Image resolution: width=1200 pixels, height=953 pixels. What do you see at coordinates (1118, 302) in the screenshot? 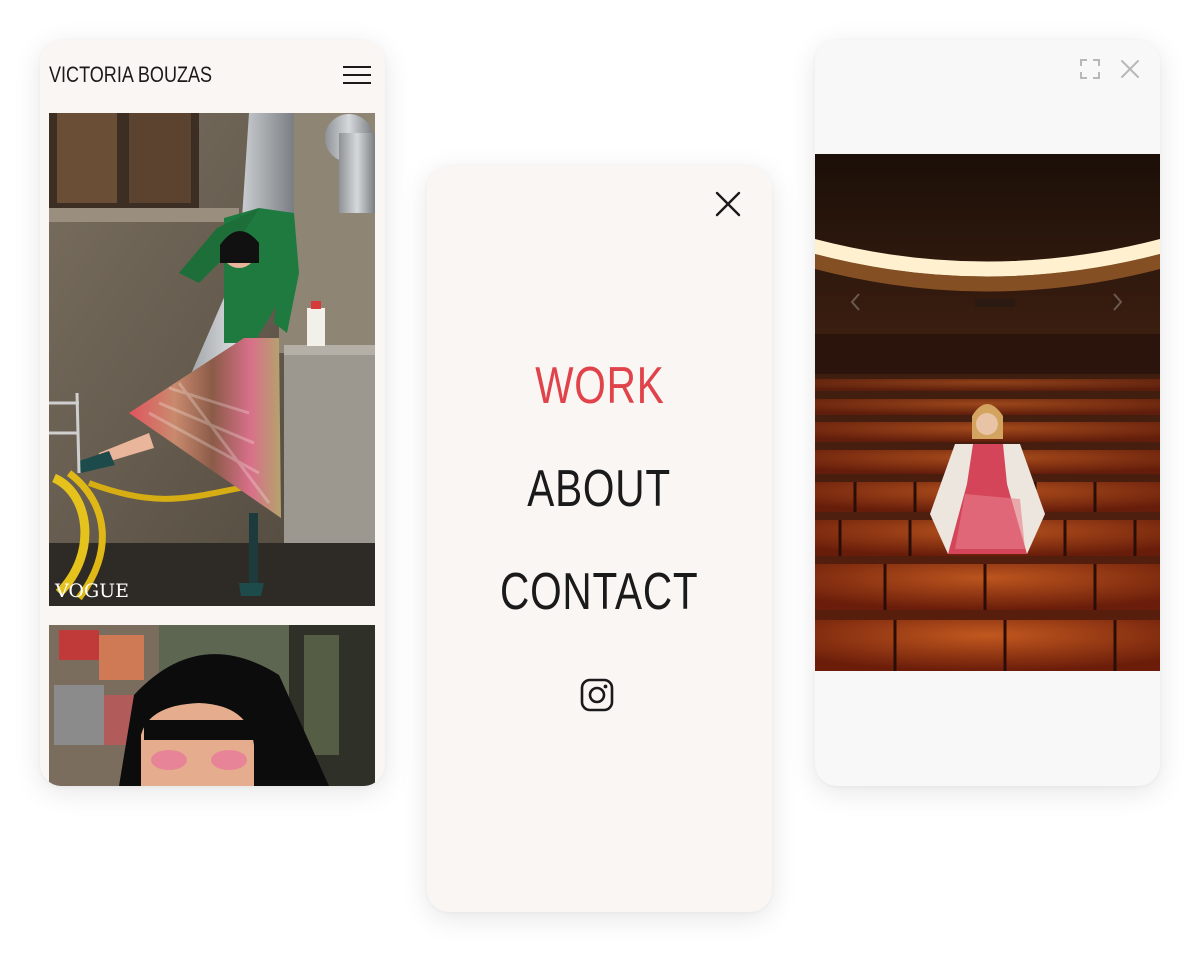
I see `chevron-right-icon` at bounding box center [1118, 302].